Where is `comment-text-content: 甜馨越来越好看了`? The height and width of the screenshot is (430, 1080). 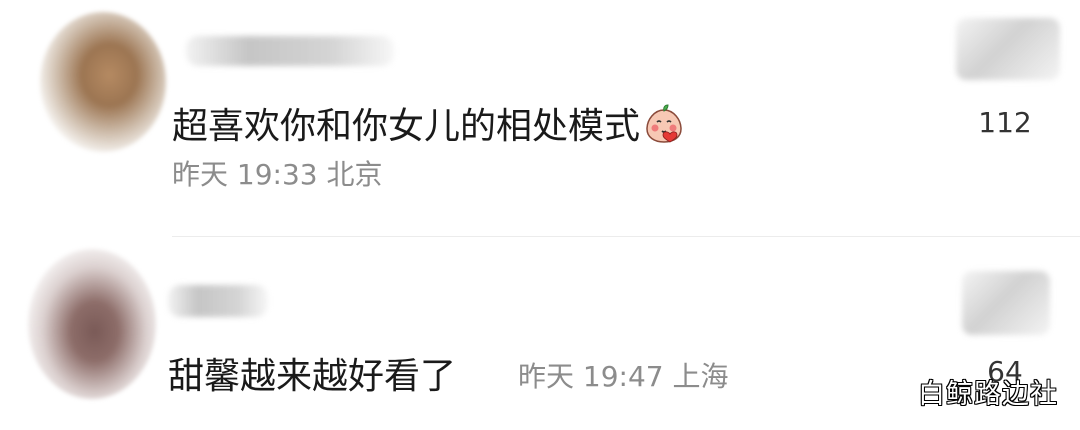 comment-text-content: 甜馨越来越好看了 is located at coordinates (312, 376).